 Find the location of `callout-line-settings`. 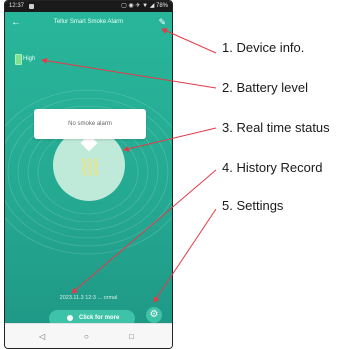

callout-line-settings is located at coordinates (185, 255).